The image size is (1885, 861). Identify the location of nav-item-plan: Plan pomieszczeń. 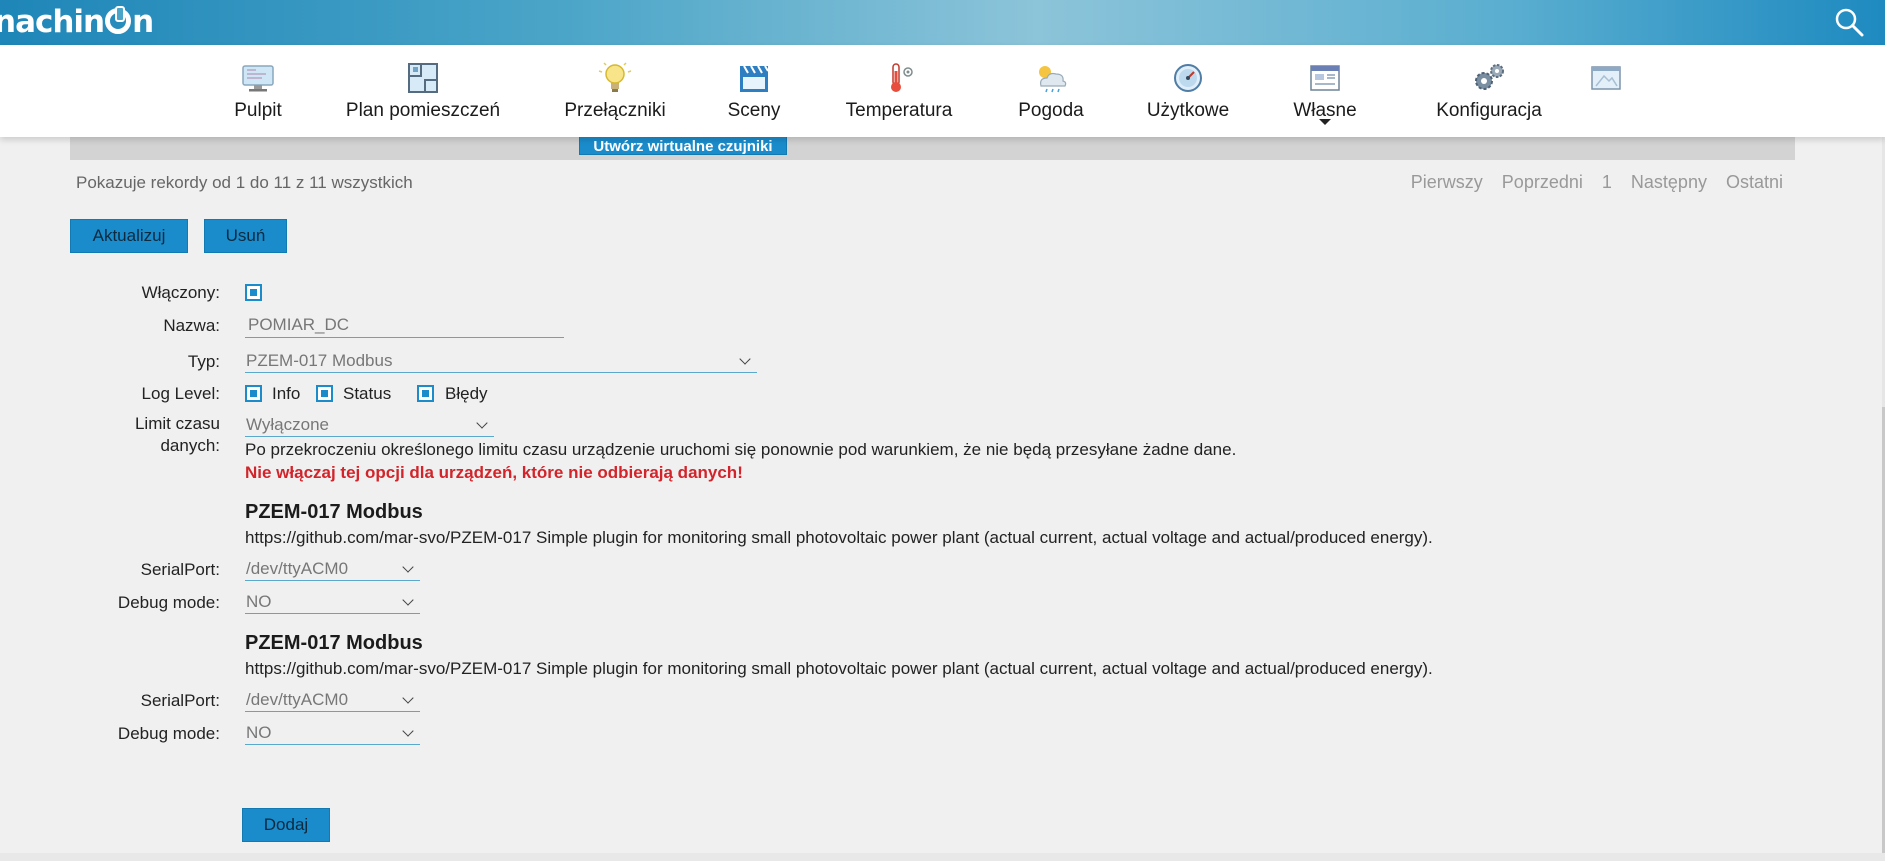
(423, 91).